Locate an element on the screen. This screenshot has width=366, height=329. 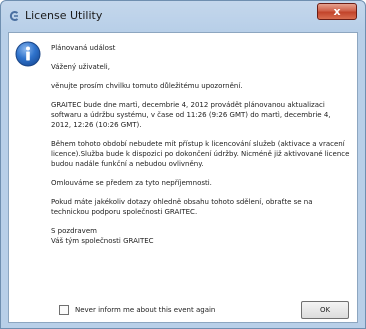
signature-team: Váš tým společnosti GRAITEC is located at coordinates (102, 241).